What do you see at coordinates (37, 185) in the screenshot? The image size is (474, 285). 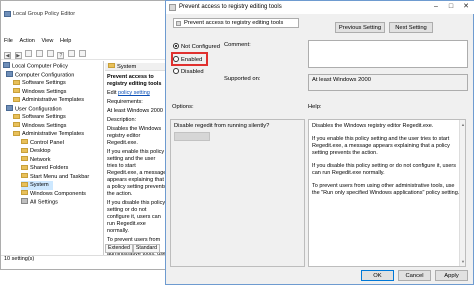 I see `tree-item-system: System` at bounding box center [37, 185].